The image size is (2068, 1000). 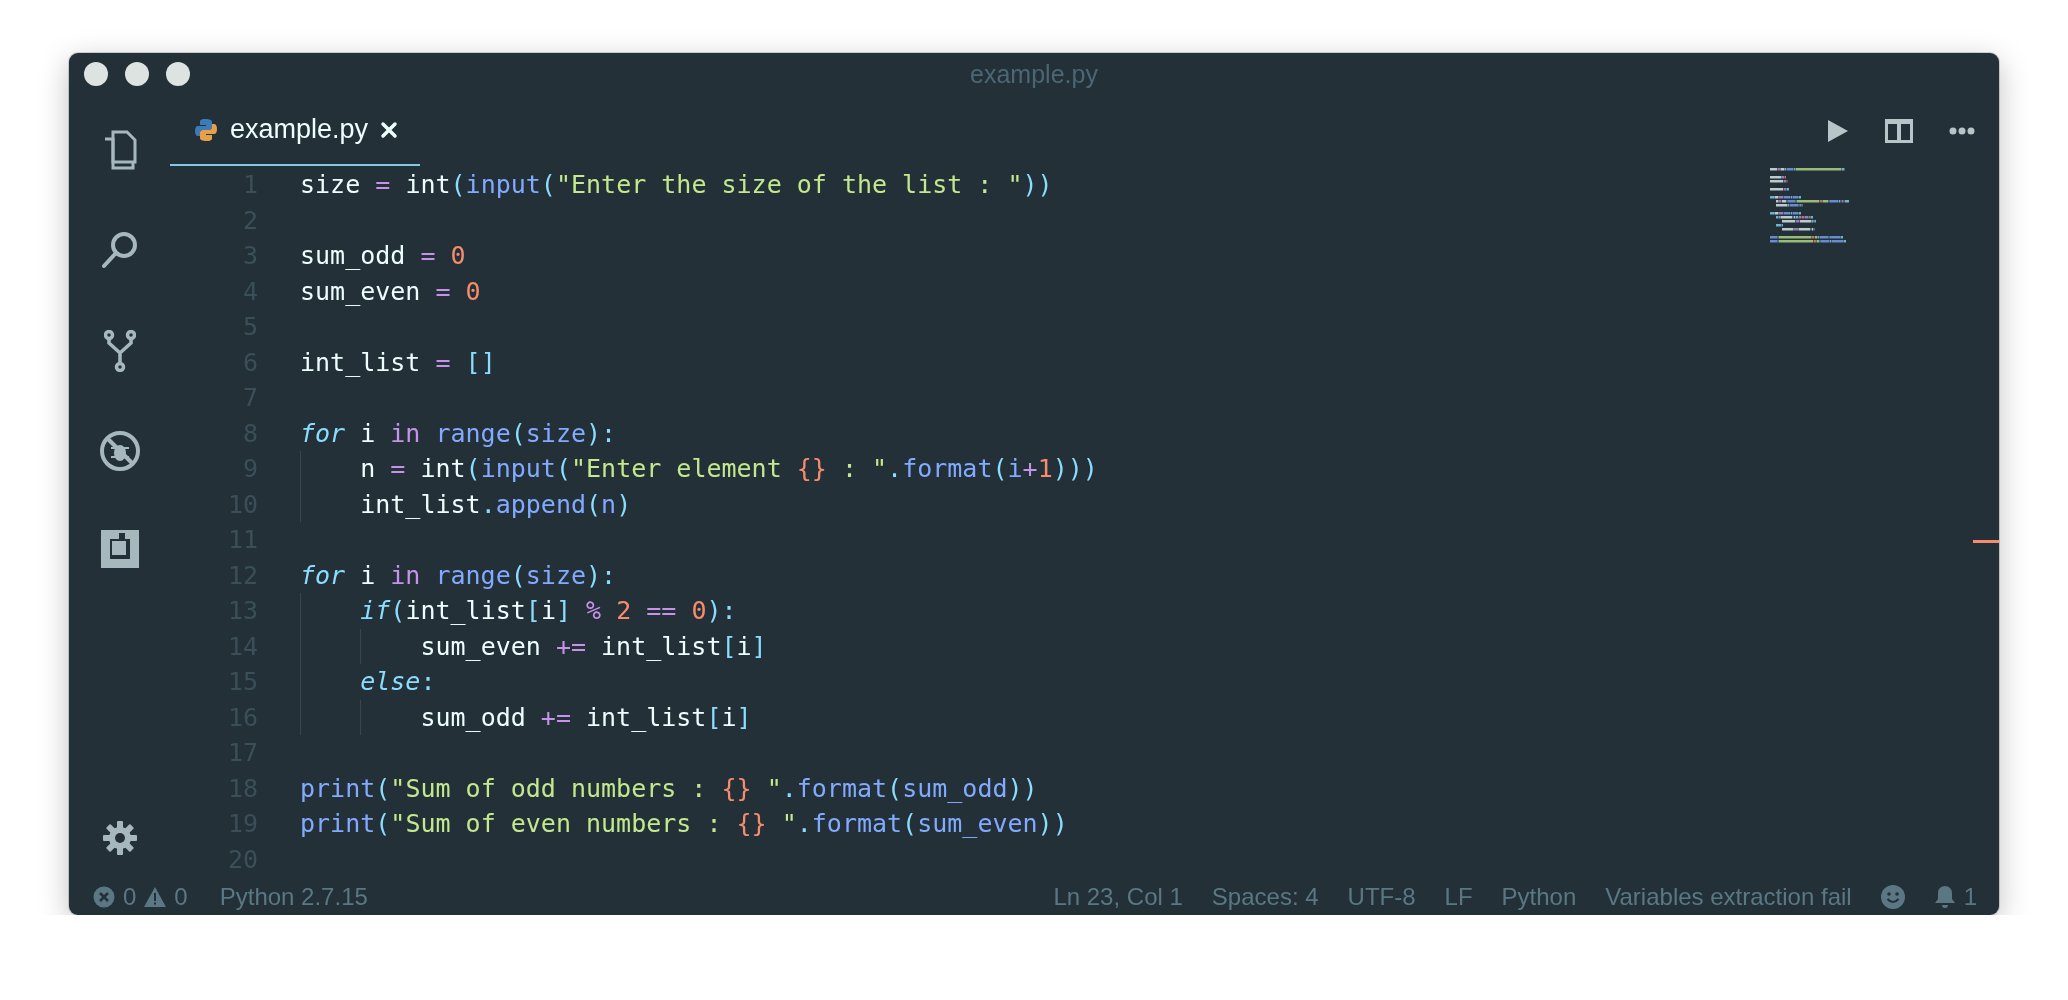 What do you see at coordinates (368, 682) in the screenshot?
I see `code-line: else:` at bounding box center [368, 682].